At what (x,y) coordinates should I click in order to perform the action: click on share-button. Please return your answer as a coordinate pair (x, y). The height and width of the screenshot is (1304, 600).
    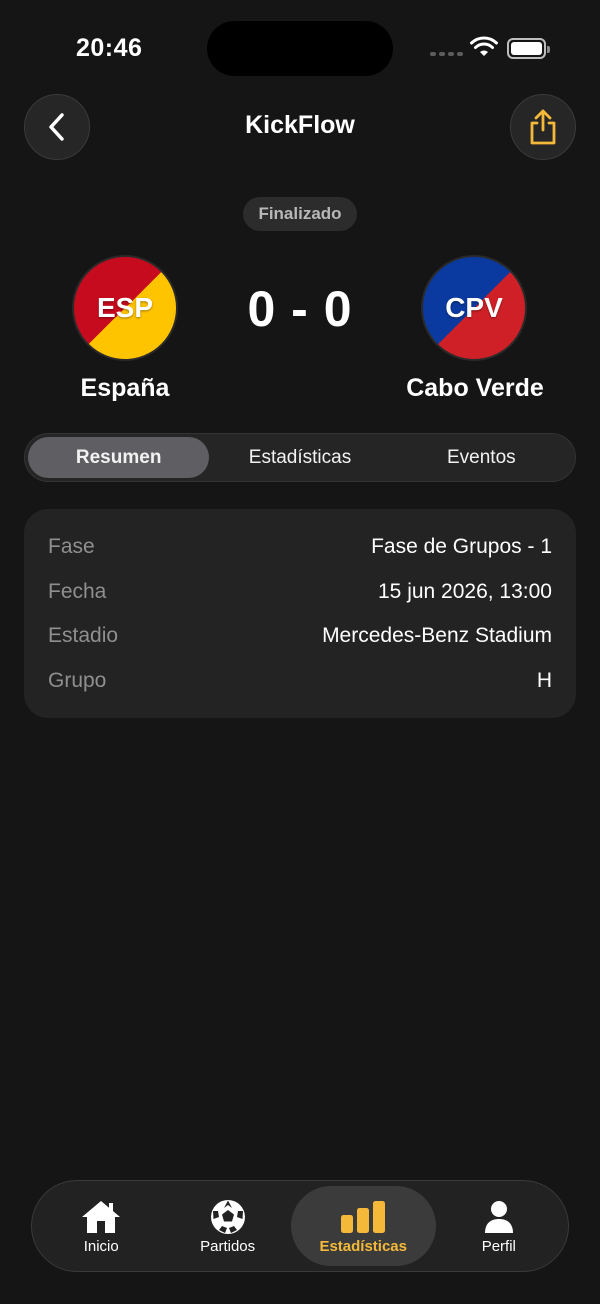
    Looking at the image, I should click on (543, 127).